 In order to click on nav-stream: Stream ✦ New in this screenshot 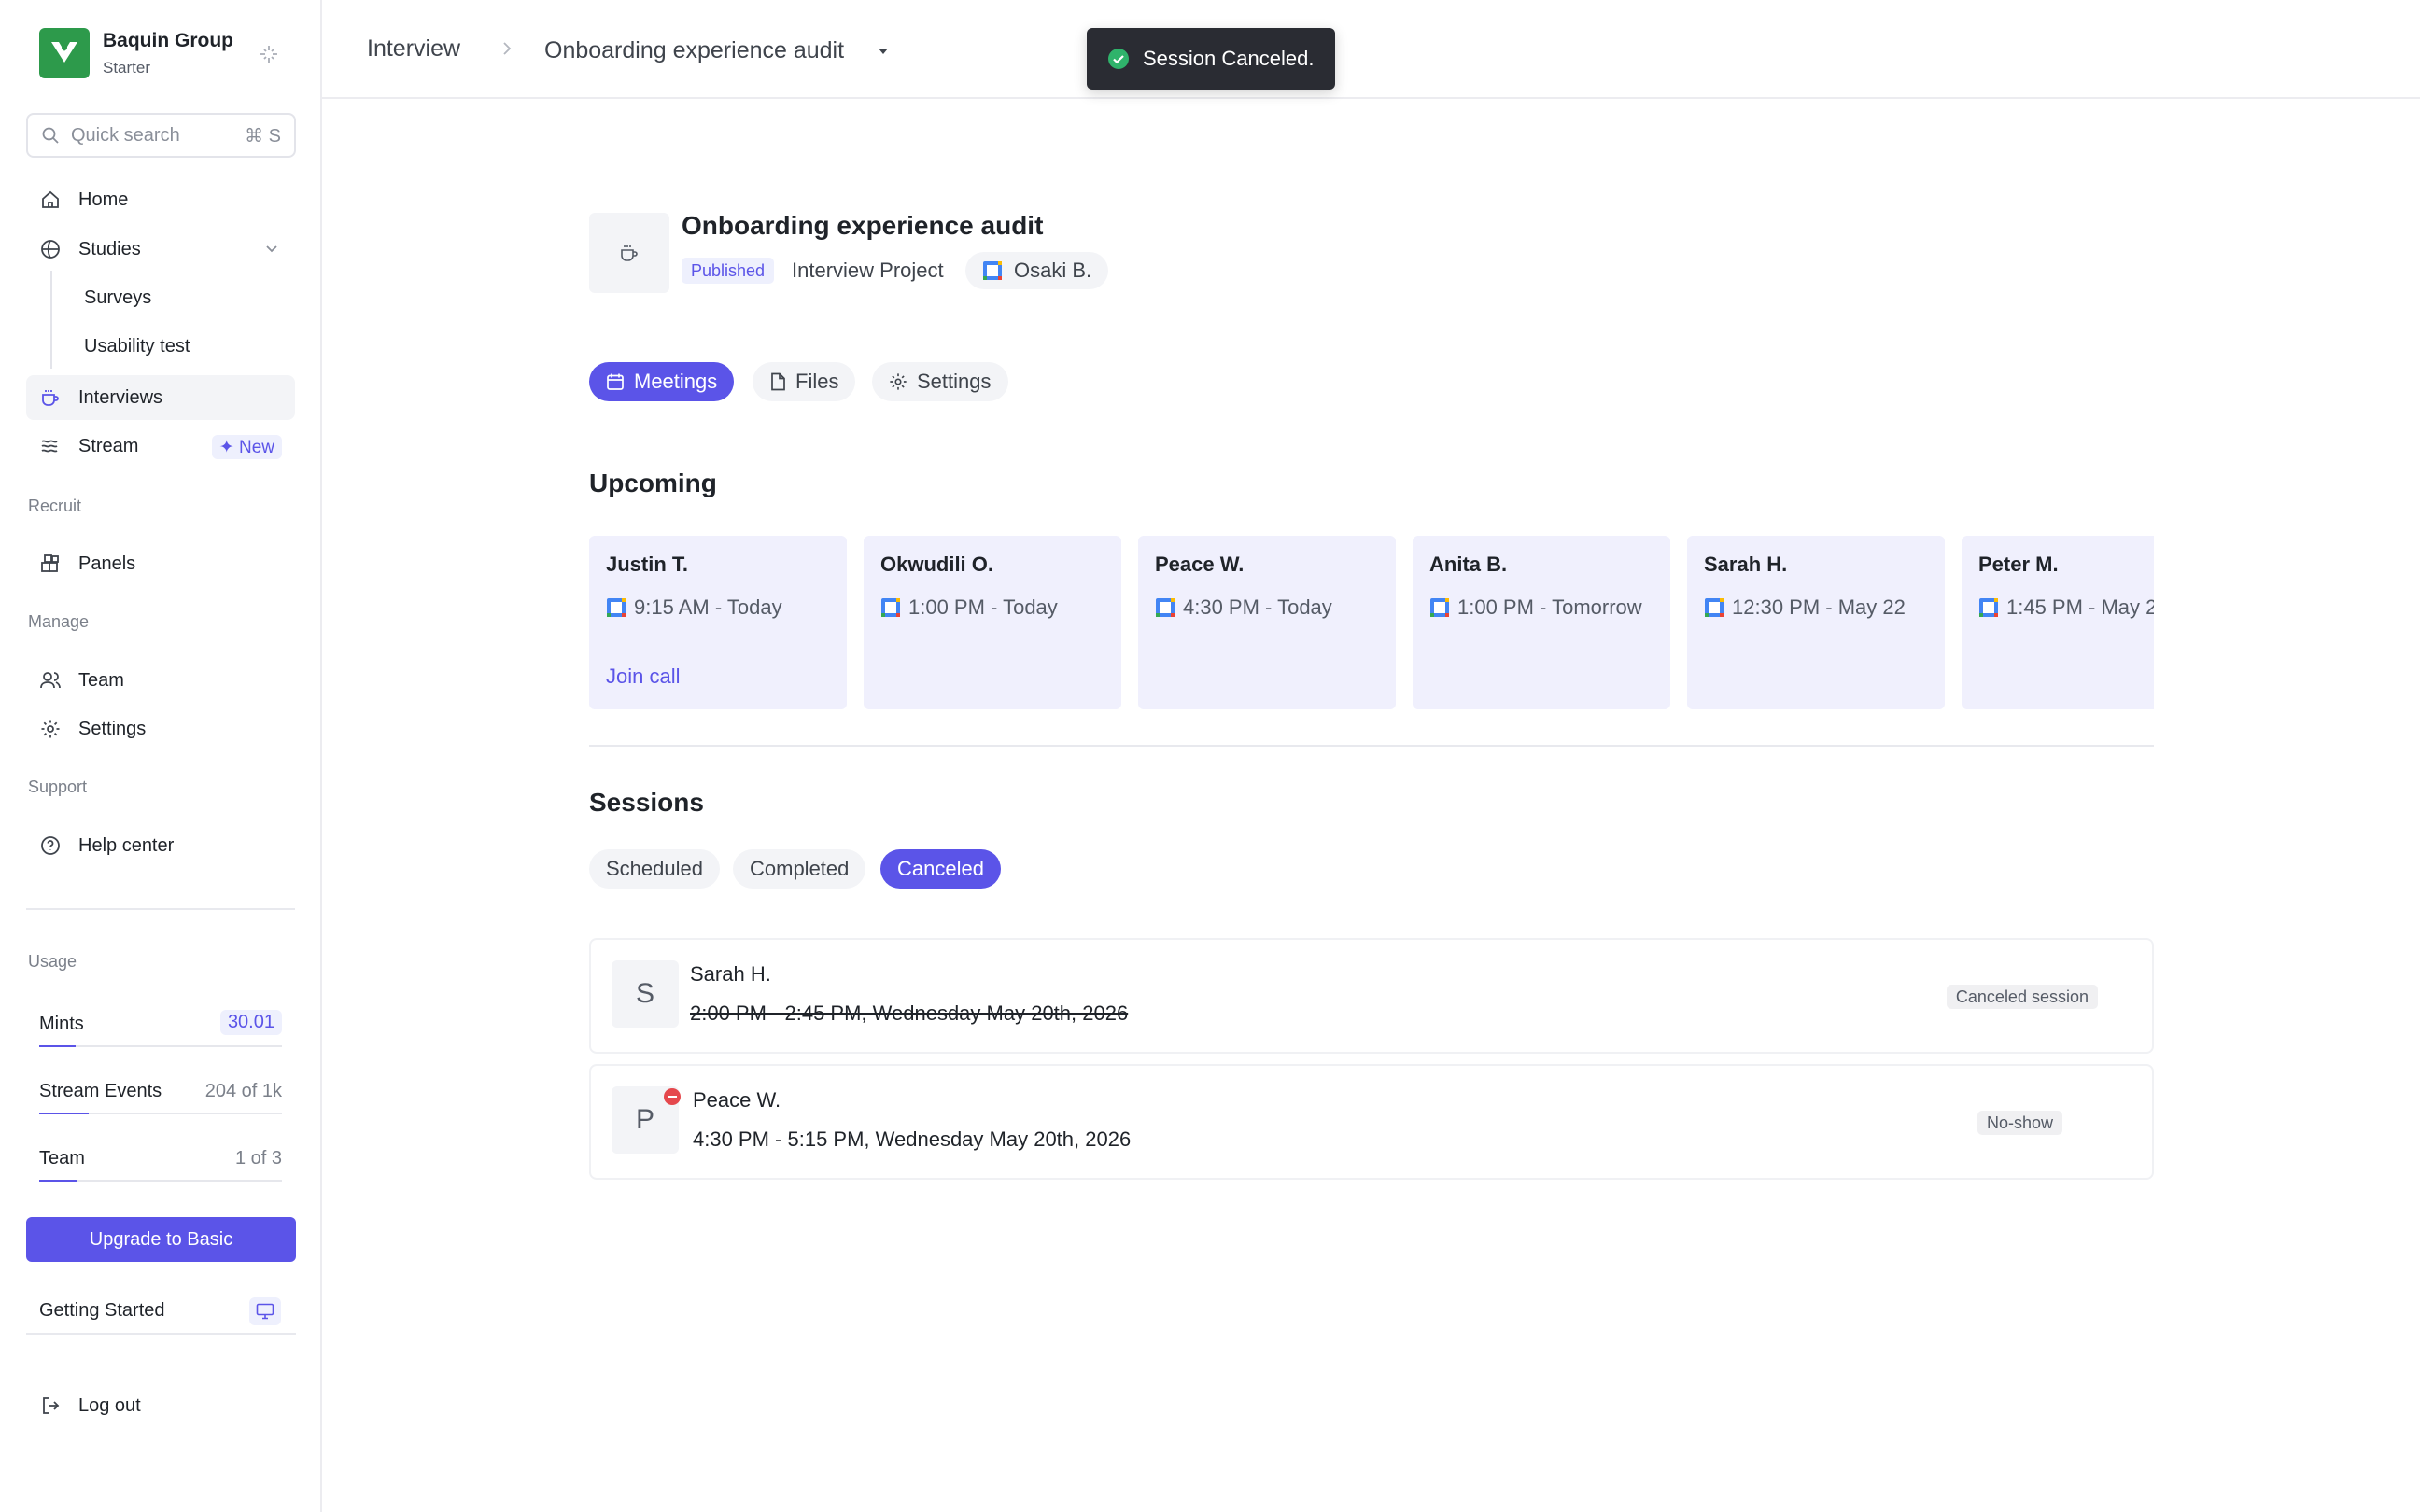, I will do `click(161, 446)`.